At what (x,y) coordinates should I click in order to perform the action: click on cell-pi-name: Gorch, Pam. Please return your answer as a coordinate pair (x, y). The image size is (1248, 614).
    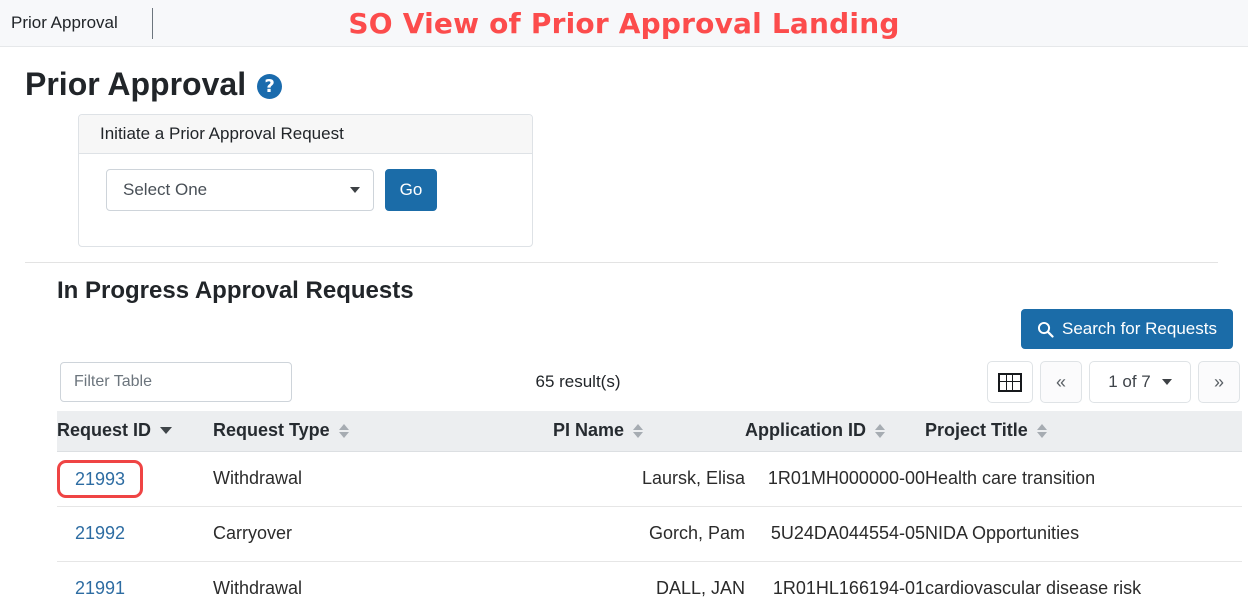
    Looking at the image, I should click on (649, 534).